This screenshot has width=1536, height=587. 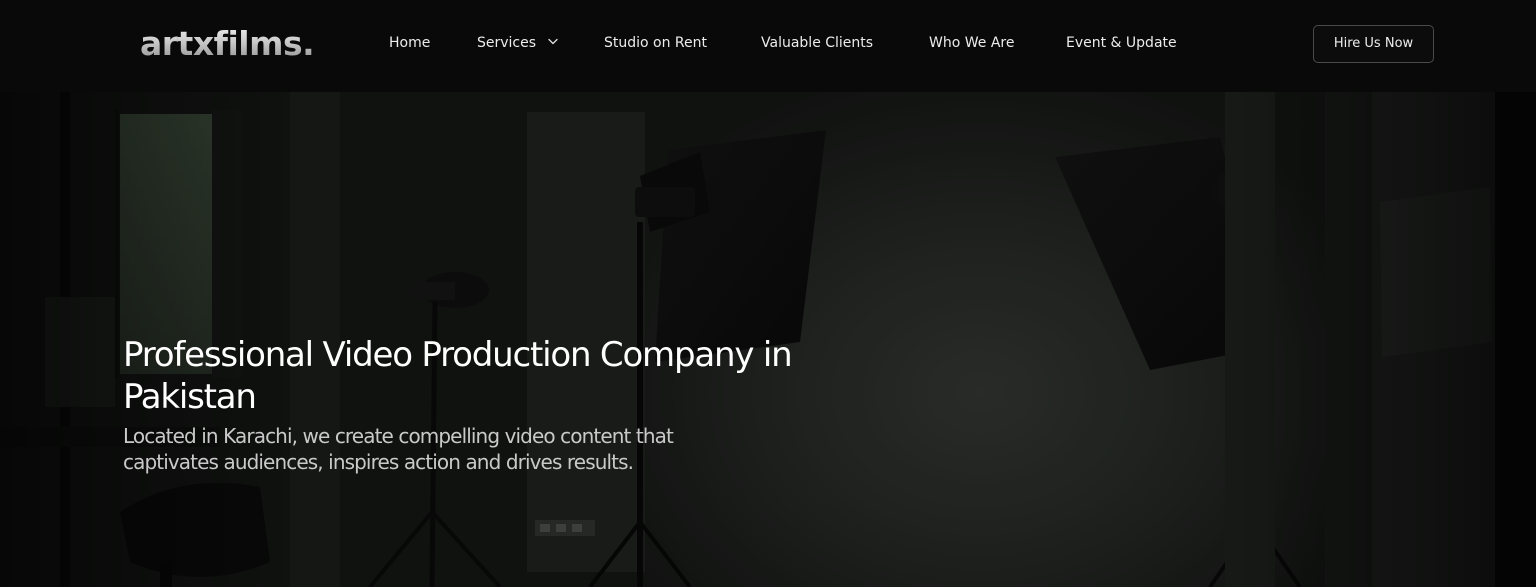 I want to click on nav-item-studio-on-rent: Studio on Rent, so click(x=655, y=43).